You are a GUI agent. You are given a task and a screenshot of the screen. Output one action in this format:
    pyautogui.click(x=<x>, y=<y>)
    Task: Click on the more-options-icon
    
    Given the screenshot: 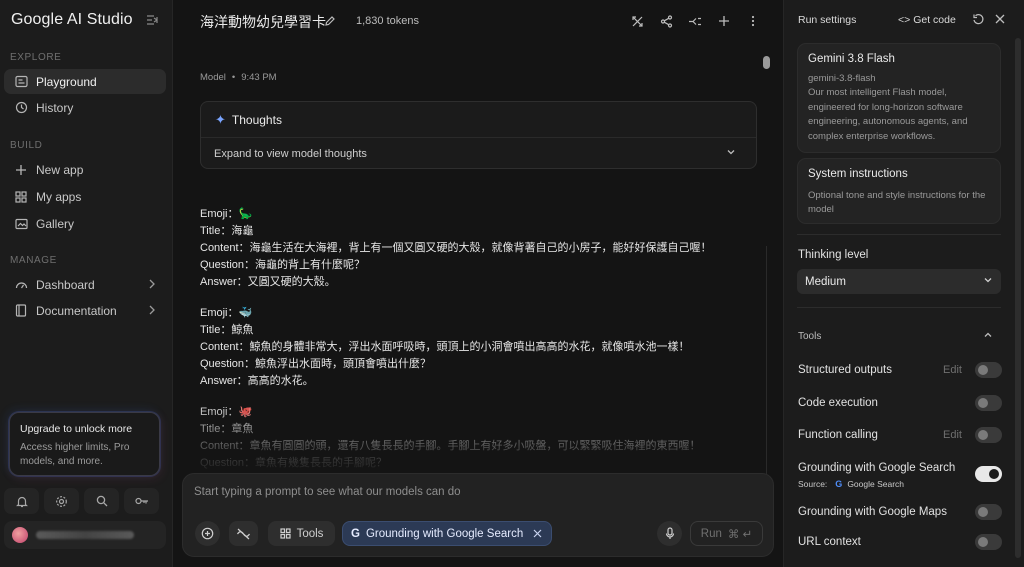 What is the action you would take?
    pyautogui.click(x=753, y=21)
    